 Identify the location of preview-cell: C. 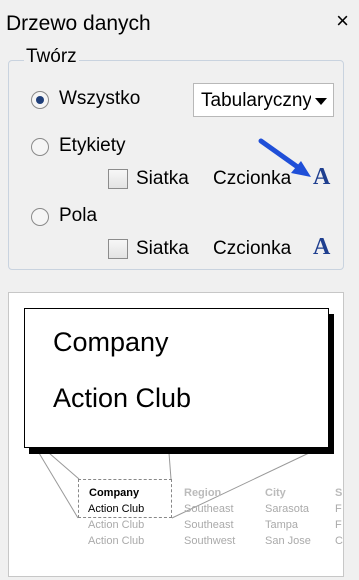
(339, 541).